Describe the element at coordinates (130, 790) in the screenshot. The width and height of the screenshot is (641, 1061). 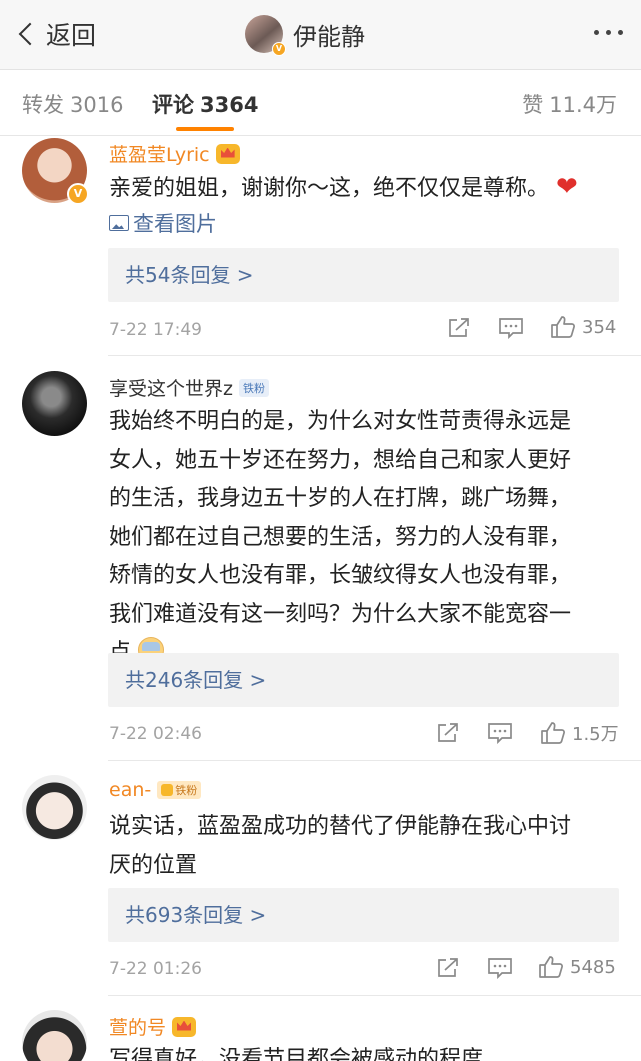
I see `username-text: ean-` at that location.